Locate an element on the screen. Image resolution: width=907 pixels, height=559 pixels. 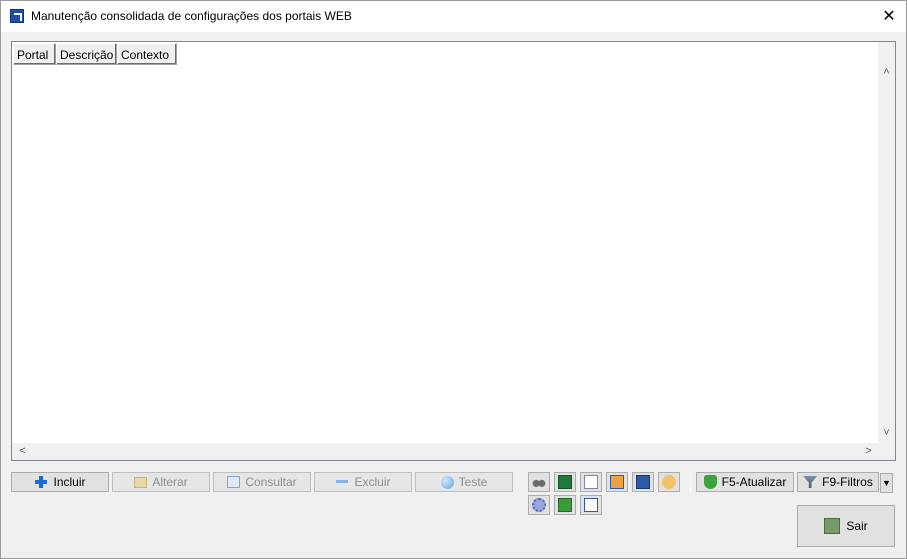
filtros-label: F9-Filtros is located at coordinates (847, 482).